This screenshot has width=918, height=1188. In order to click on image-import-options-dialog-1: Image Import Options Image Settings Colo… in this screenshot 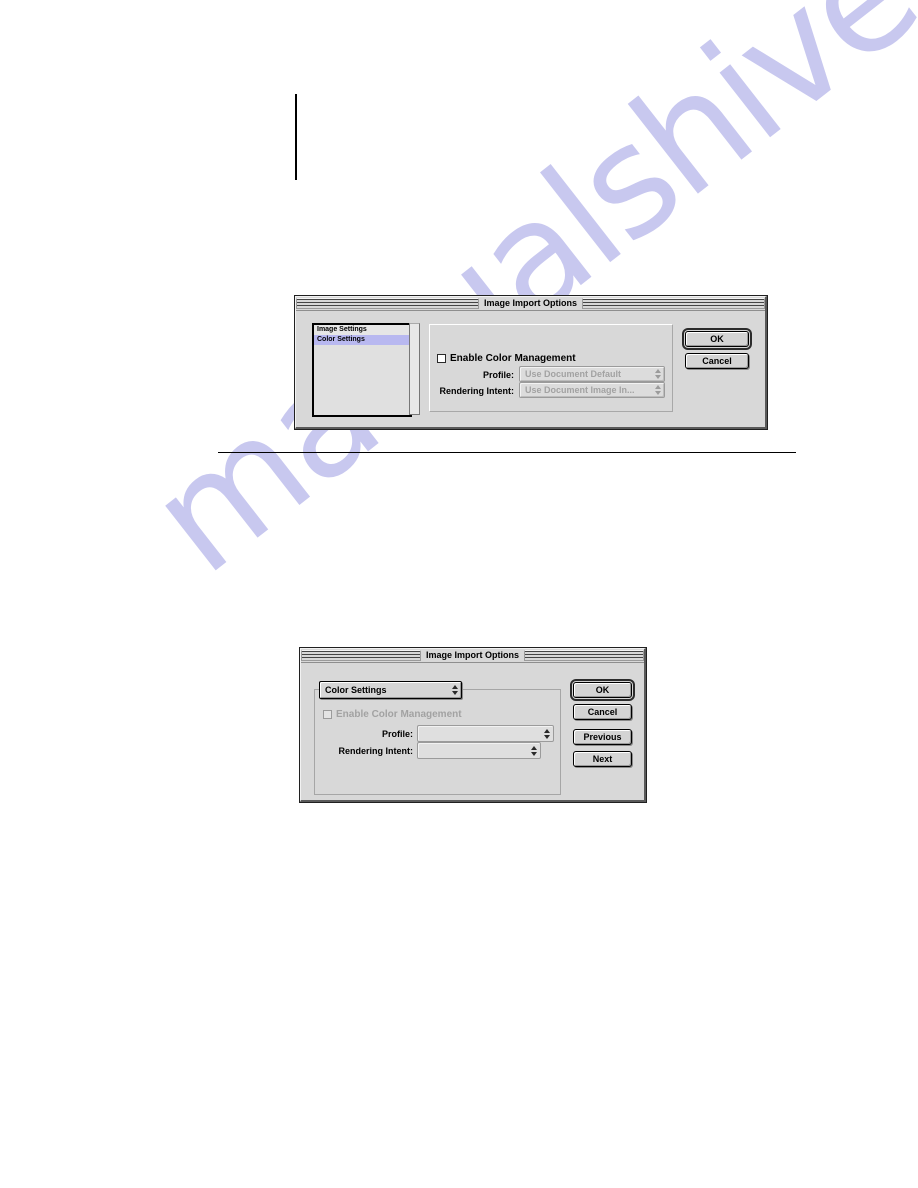, I will do `click(531, 362)`.